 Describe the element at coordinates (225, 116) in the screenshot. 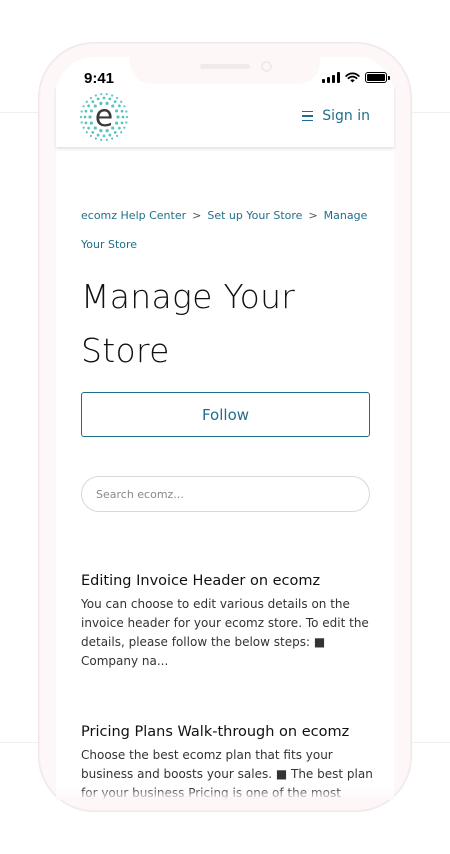

I see `site-header: e Sign in` at that location.